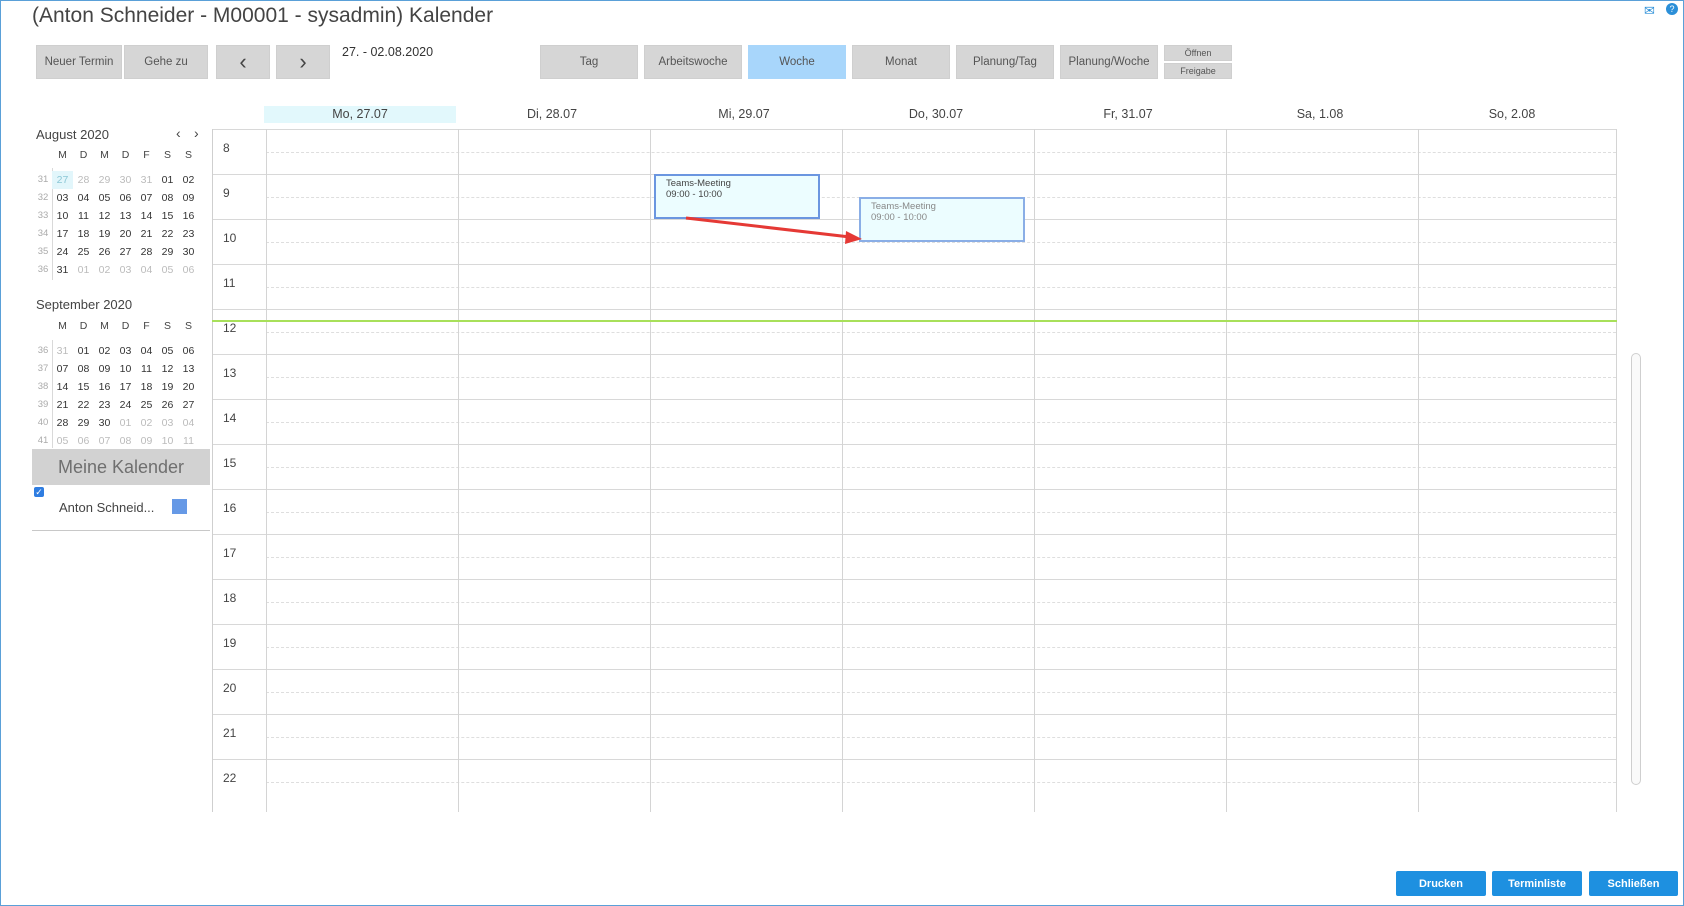  What do you see at coordinates (43, 386) in the screenshot?
I see `week-number: 38` at bounding box center [43, 386].